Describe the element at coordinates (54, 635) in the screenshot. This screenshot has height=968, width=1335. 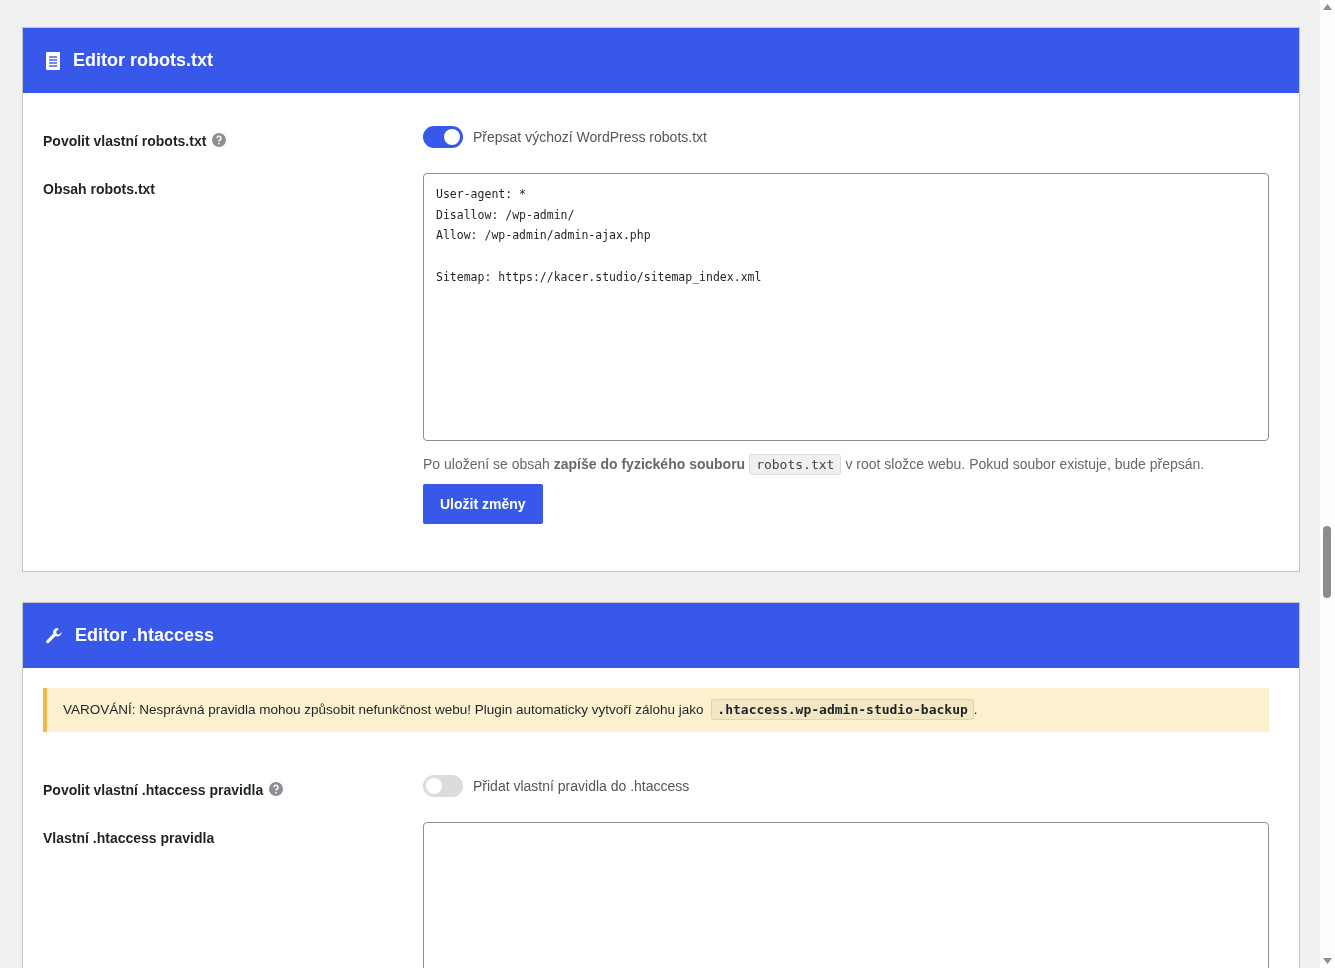
I see `wrench-icon` at that location.